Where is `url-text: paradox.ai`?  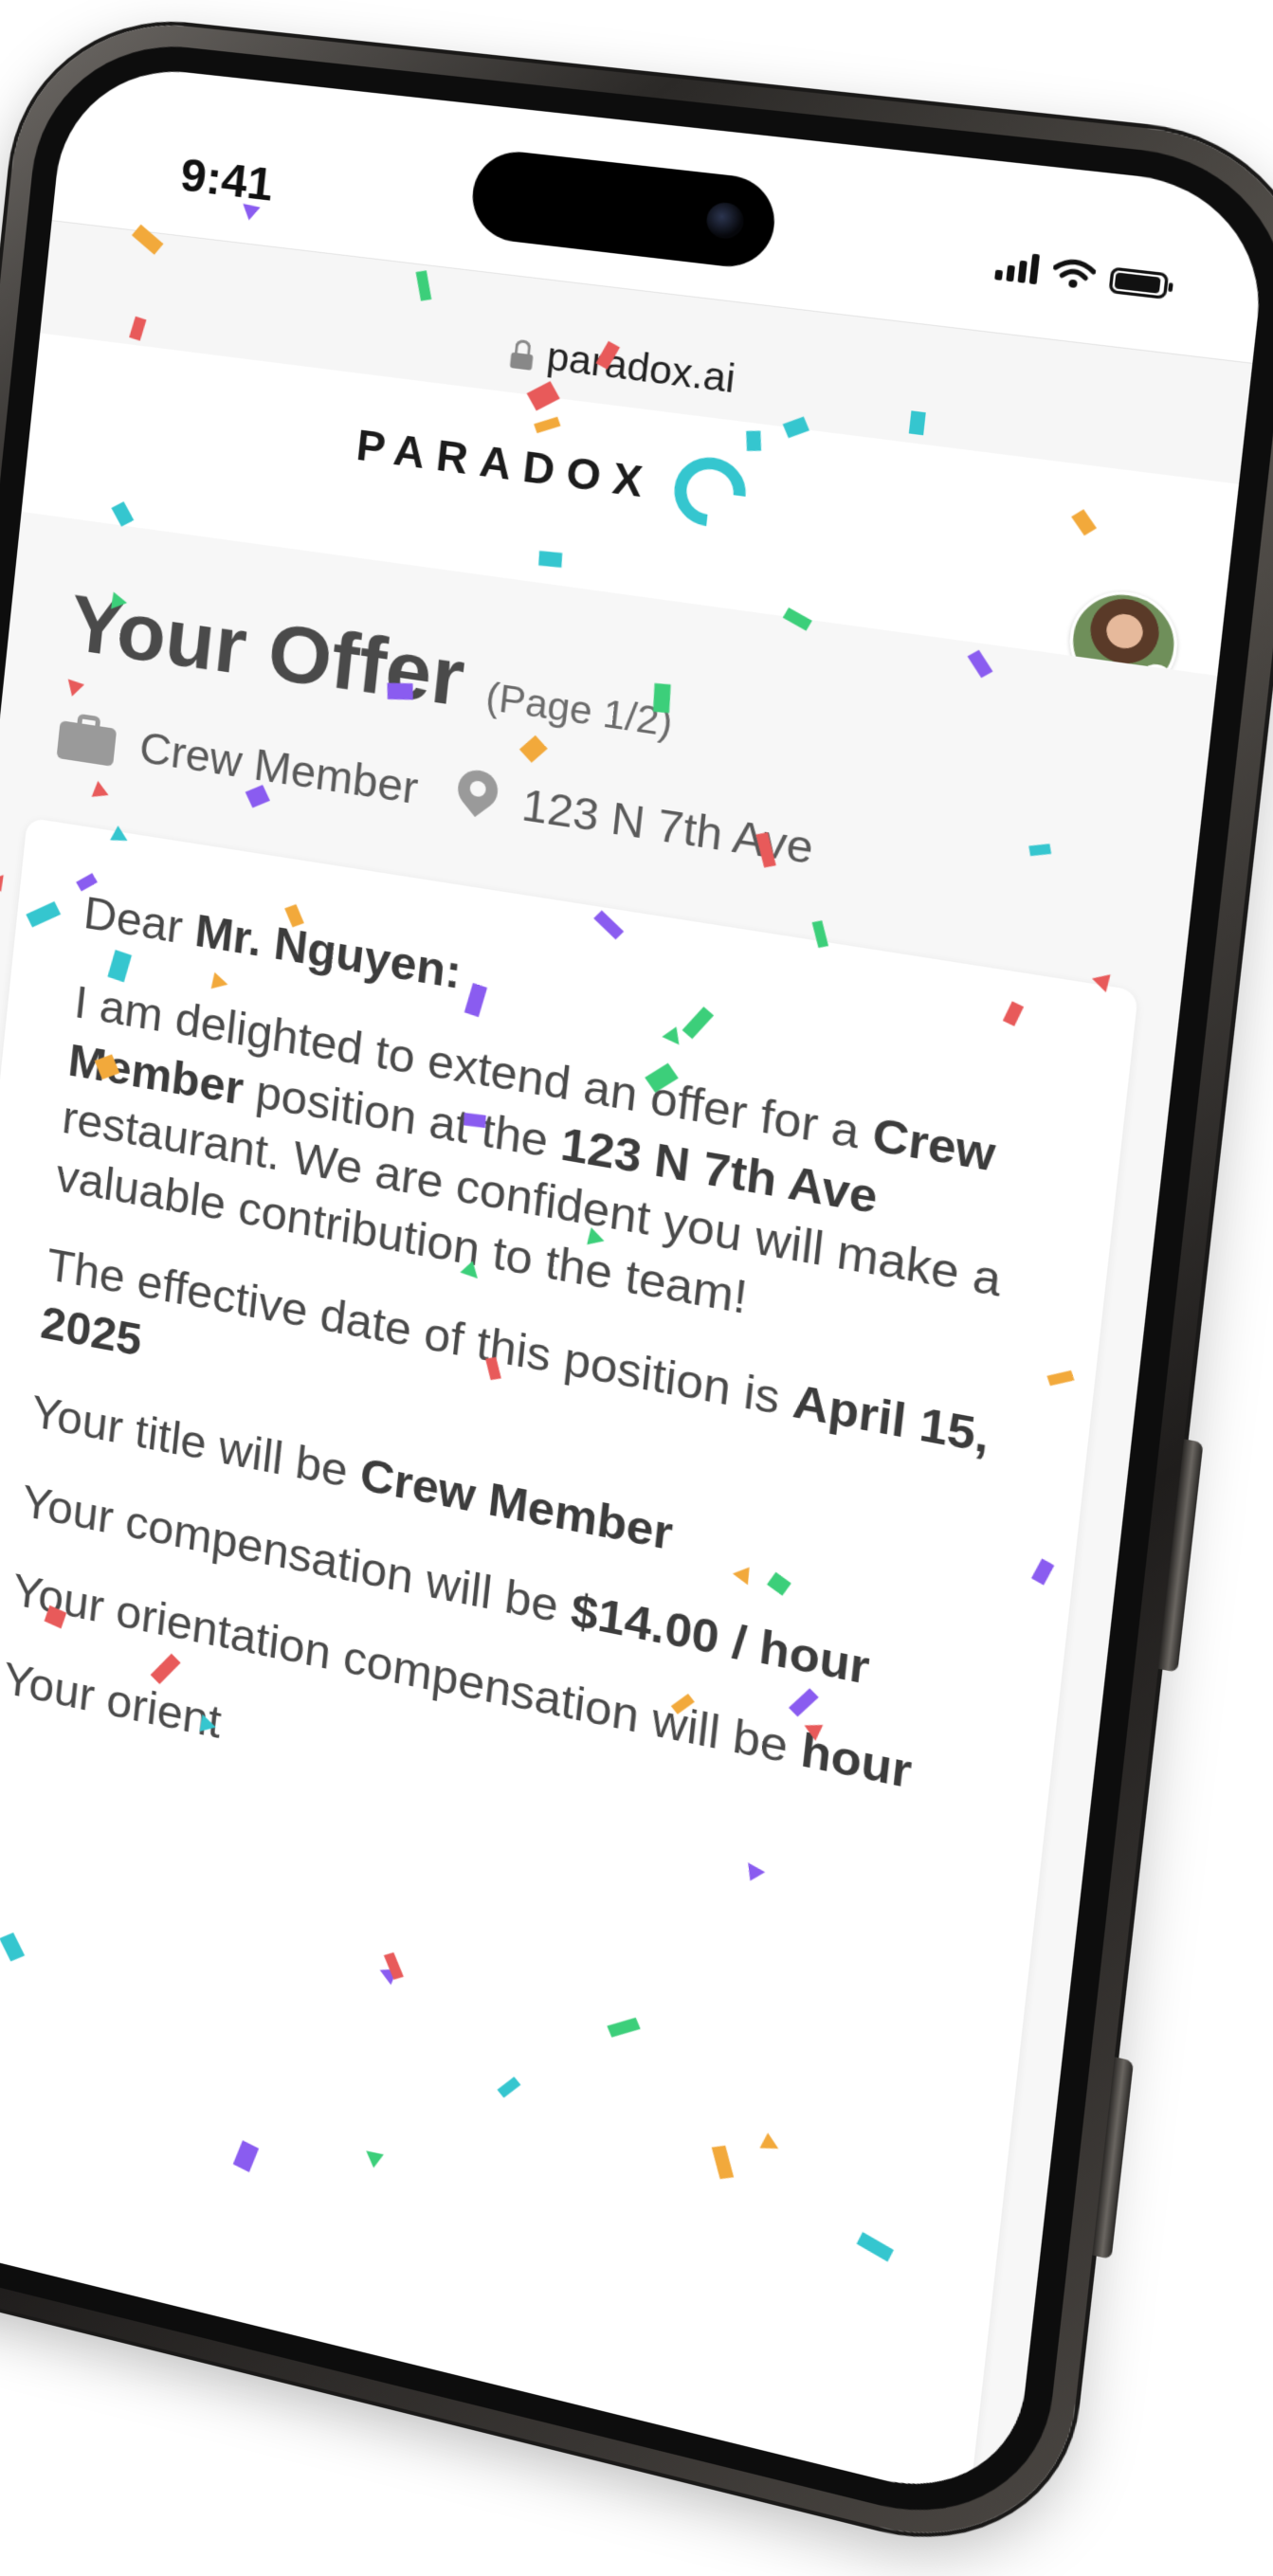
url-text: paradox.ai is located at coordinates (641, 368).